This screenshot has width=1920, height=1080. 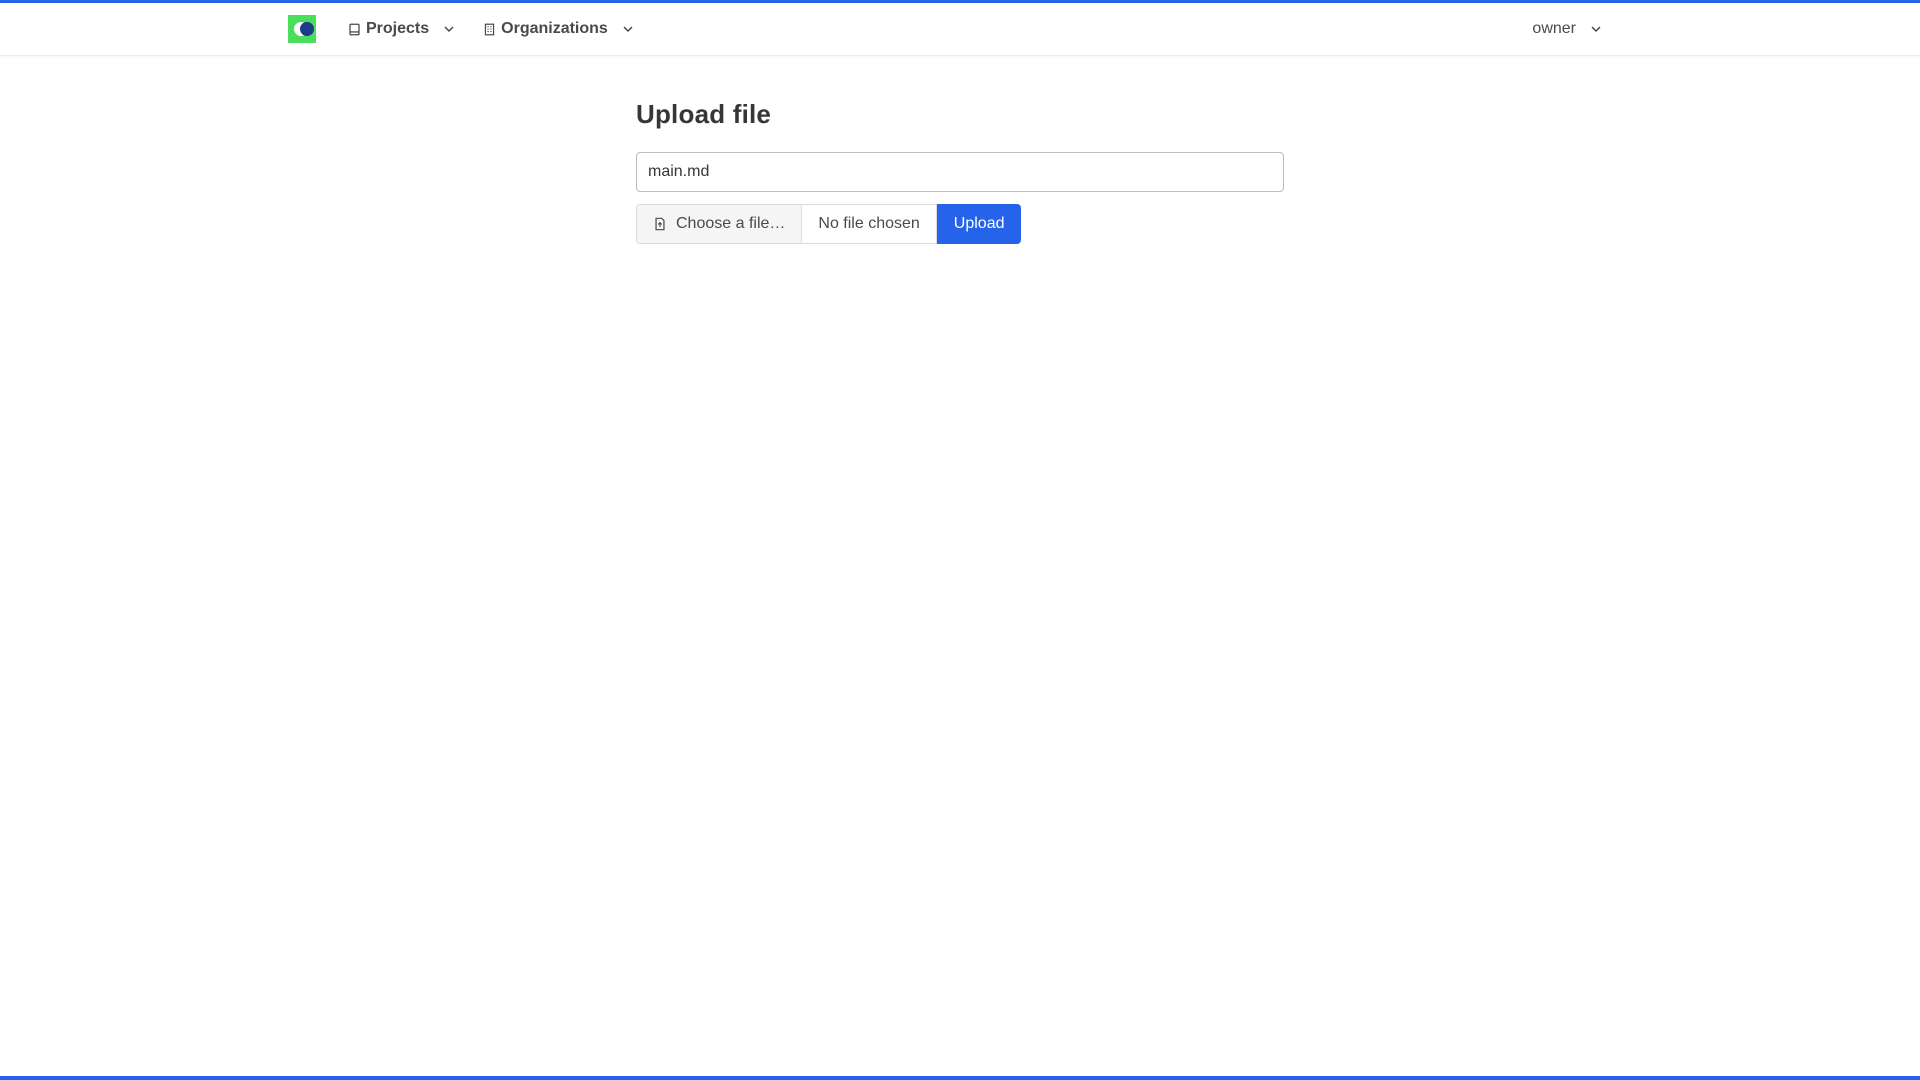 I want to click on filename-input, so click(x=960, y=172).